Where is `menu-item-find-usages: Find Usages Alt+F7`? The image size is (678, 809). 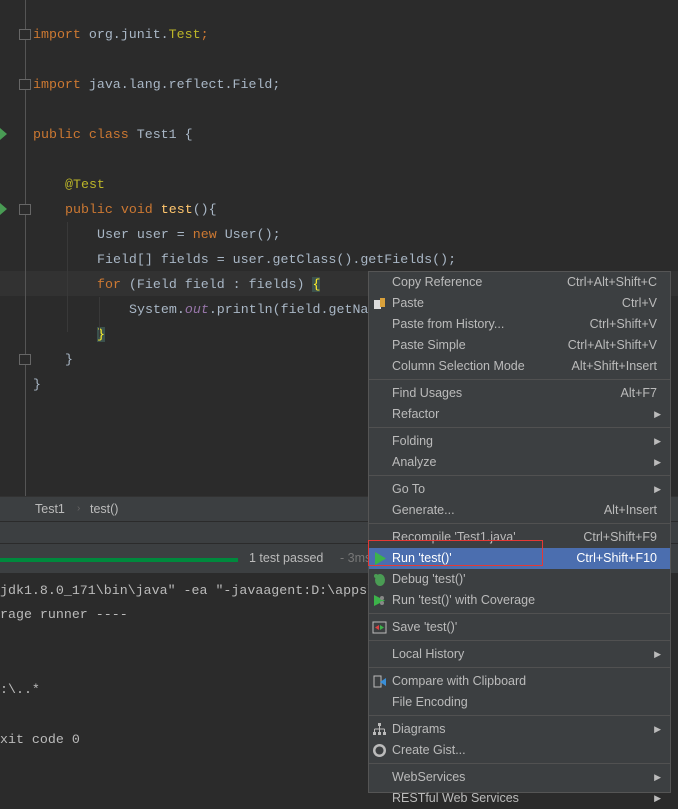 menu-item-find-usages: Find Usages Alt+F7 is located at coordinates (519, 393).